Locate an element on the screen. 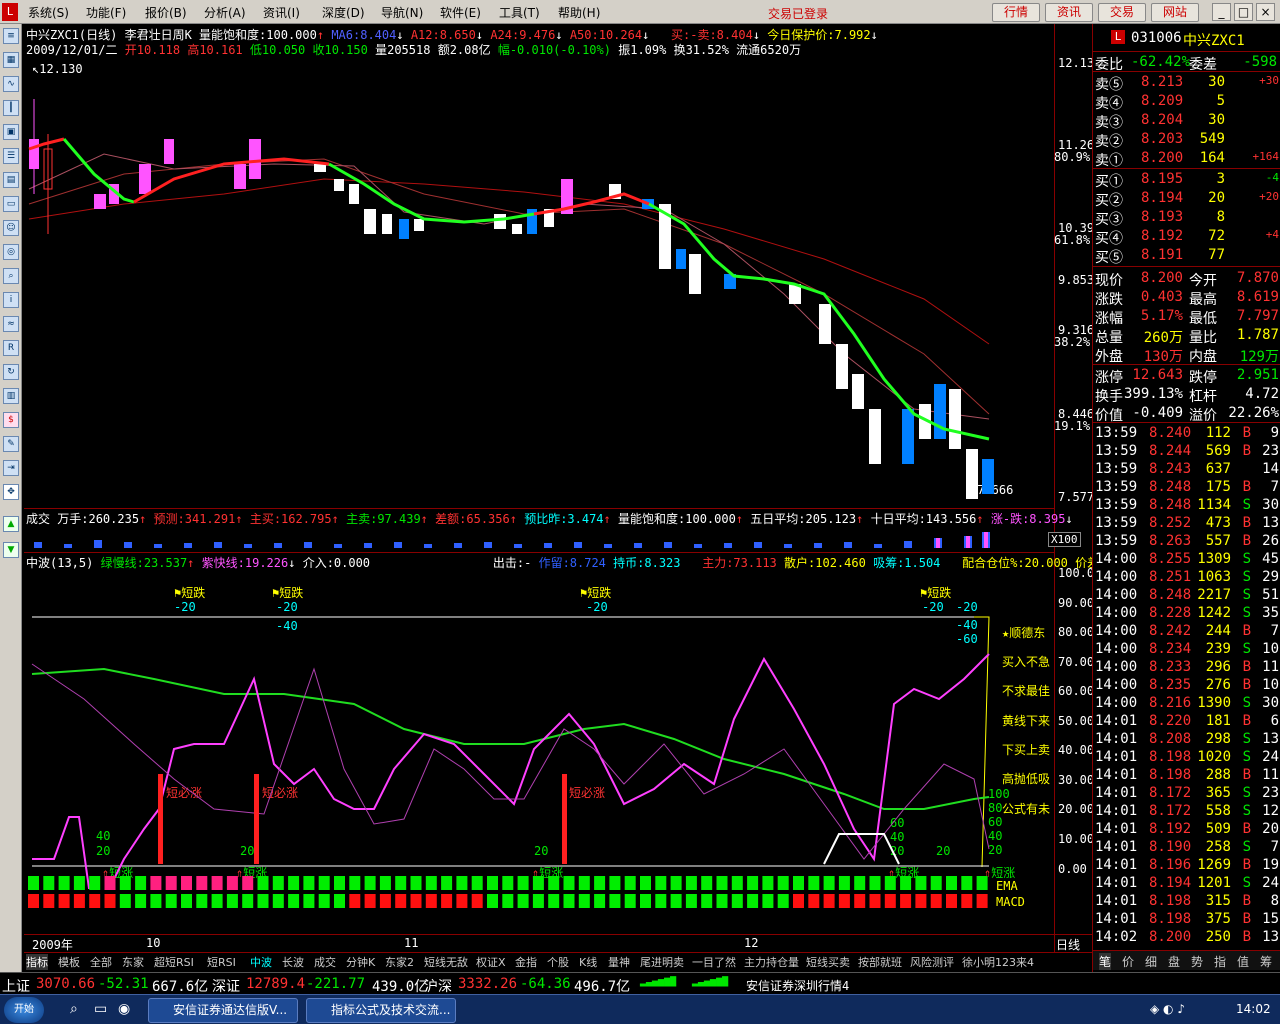 The width and height of the screenshot is (1280, 1024). indicator-tab: 超短RSI is located at coordinates (174, 962).